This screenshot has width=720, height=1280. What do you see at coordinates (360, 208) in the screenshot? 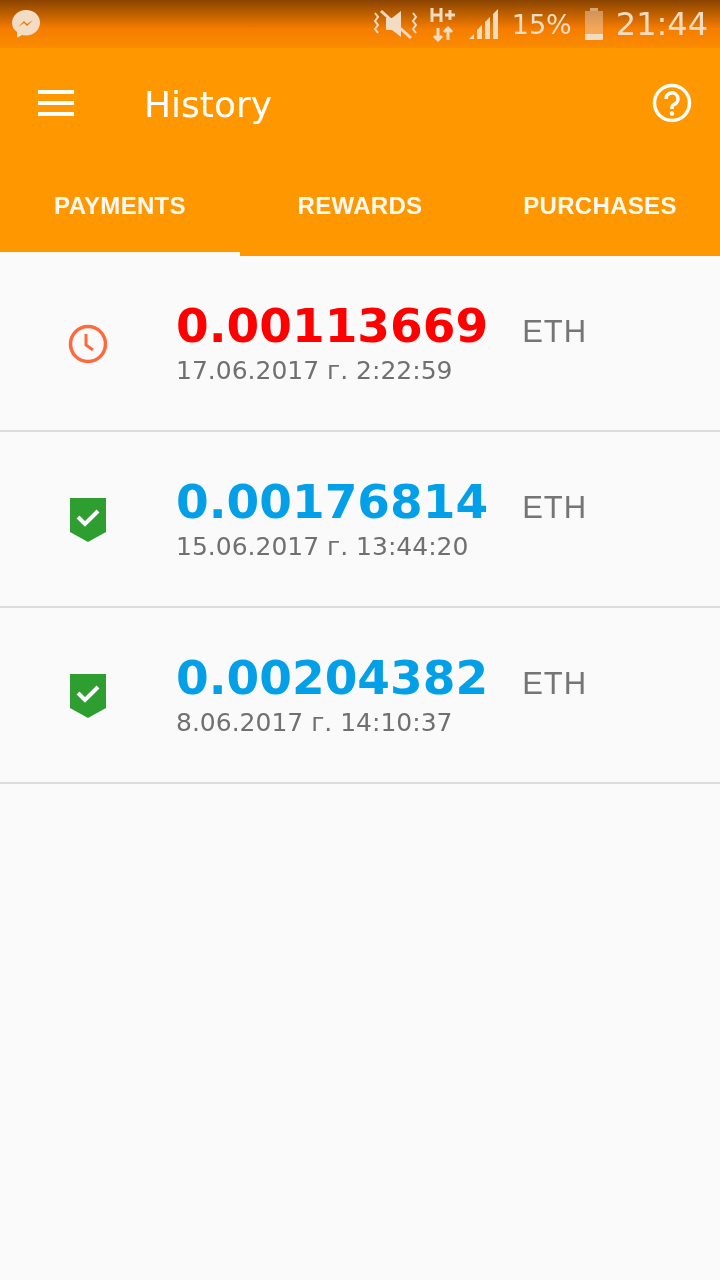
I see `tab: REWARDS` at bounding box center [360, 208].